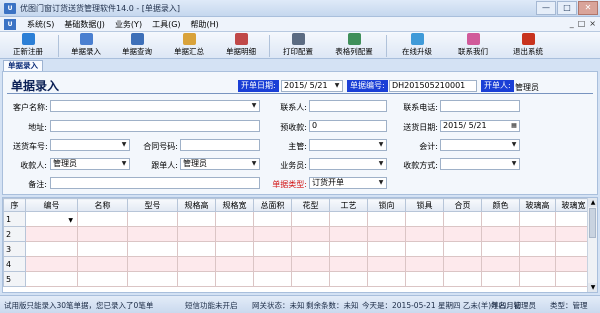 This screenshot has height=313, width=600. I want to click on address-input, so click(155, 126).